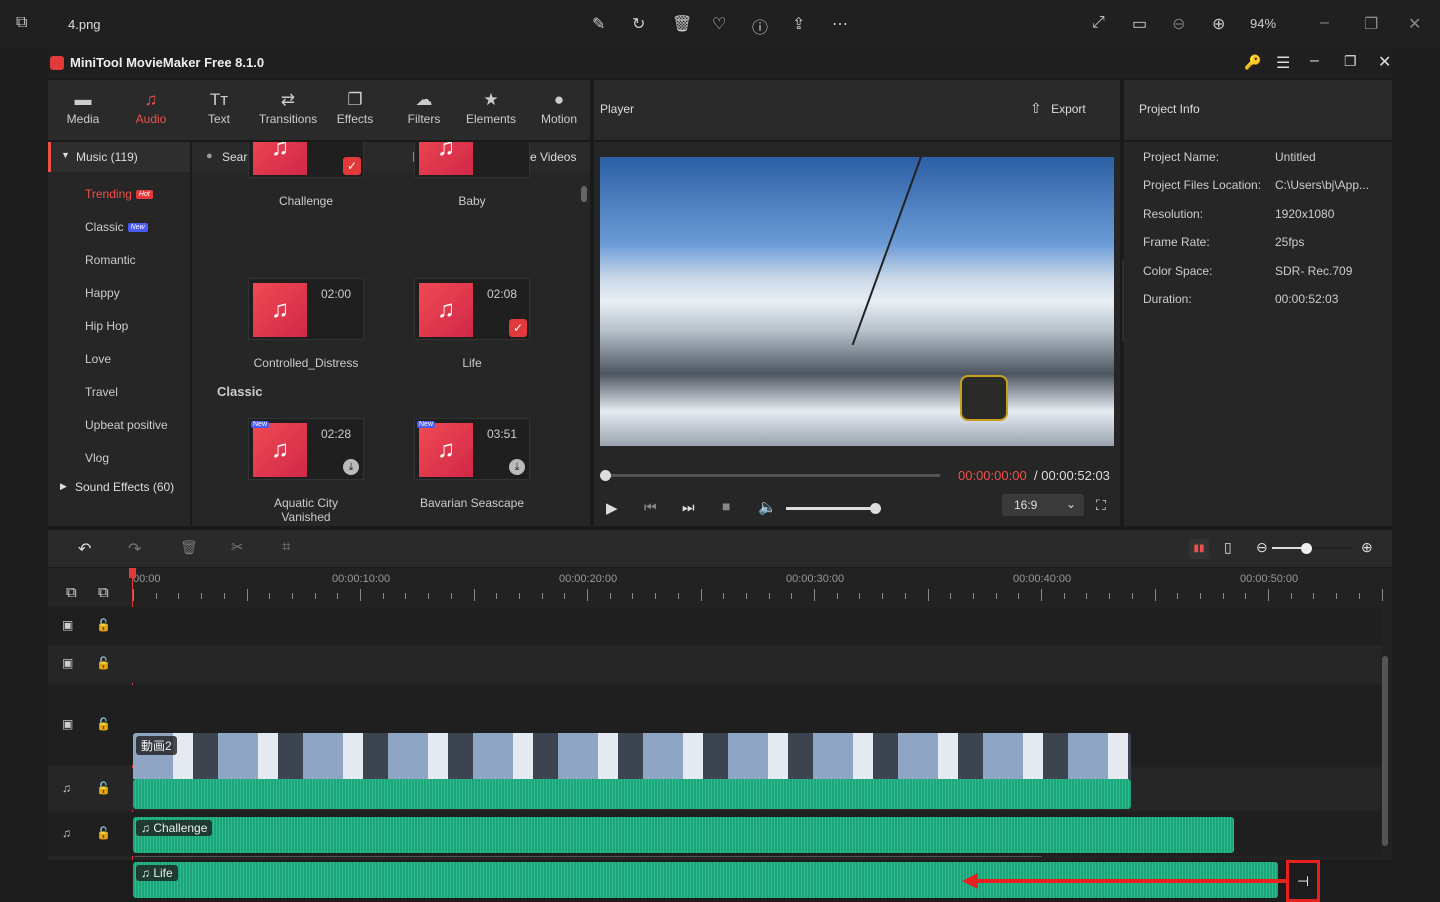 The width and height of the screenshot is (1440, 902). What do you see at coordinates (1306, 548) in the screenshot?
I see `timeline-zoom-handle` at bounding box center [1306, 548].